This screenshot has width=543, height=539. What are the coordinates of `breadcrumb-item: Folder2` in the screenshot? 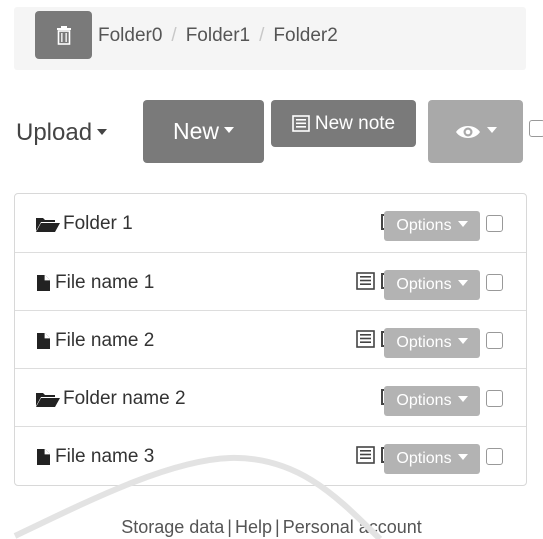 It's located at (305, 35).